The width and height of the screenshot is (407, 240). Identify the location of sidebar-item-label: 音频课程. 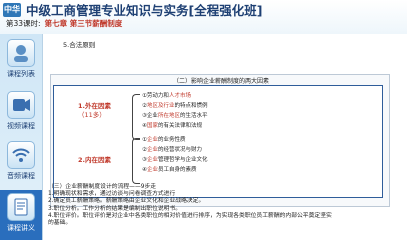
(21, 176).